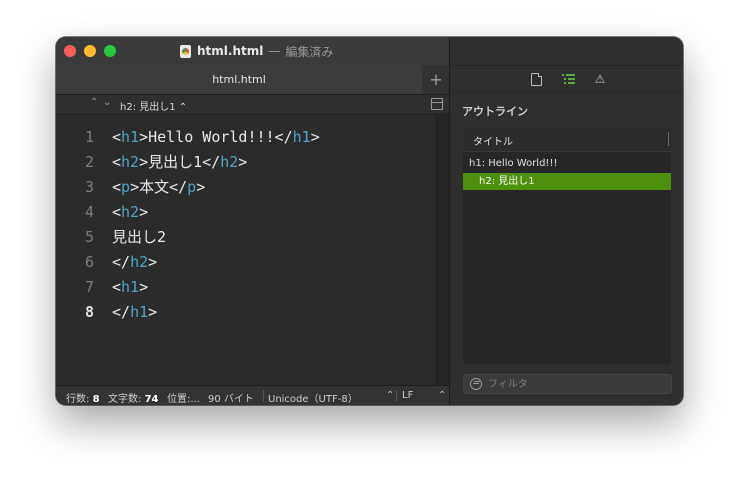 This screenshot has width=739, height=481. Describe the element at coordinates (407, 395) in the screenshot. I see `line-ending-popup: LF` at that location.